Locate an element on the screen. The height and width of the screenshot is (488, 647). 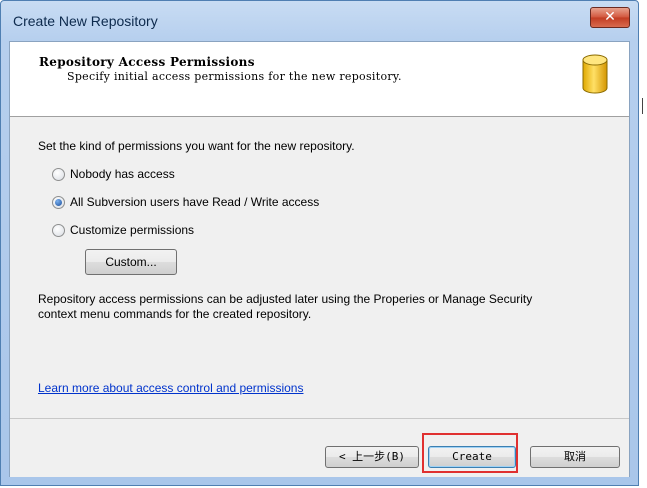
background-window-edge is located at coordinates (642, 106).